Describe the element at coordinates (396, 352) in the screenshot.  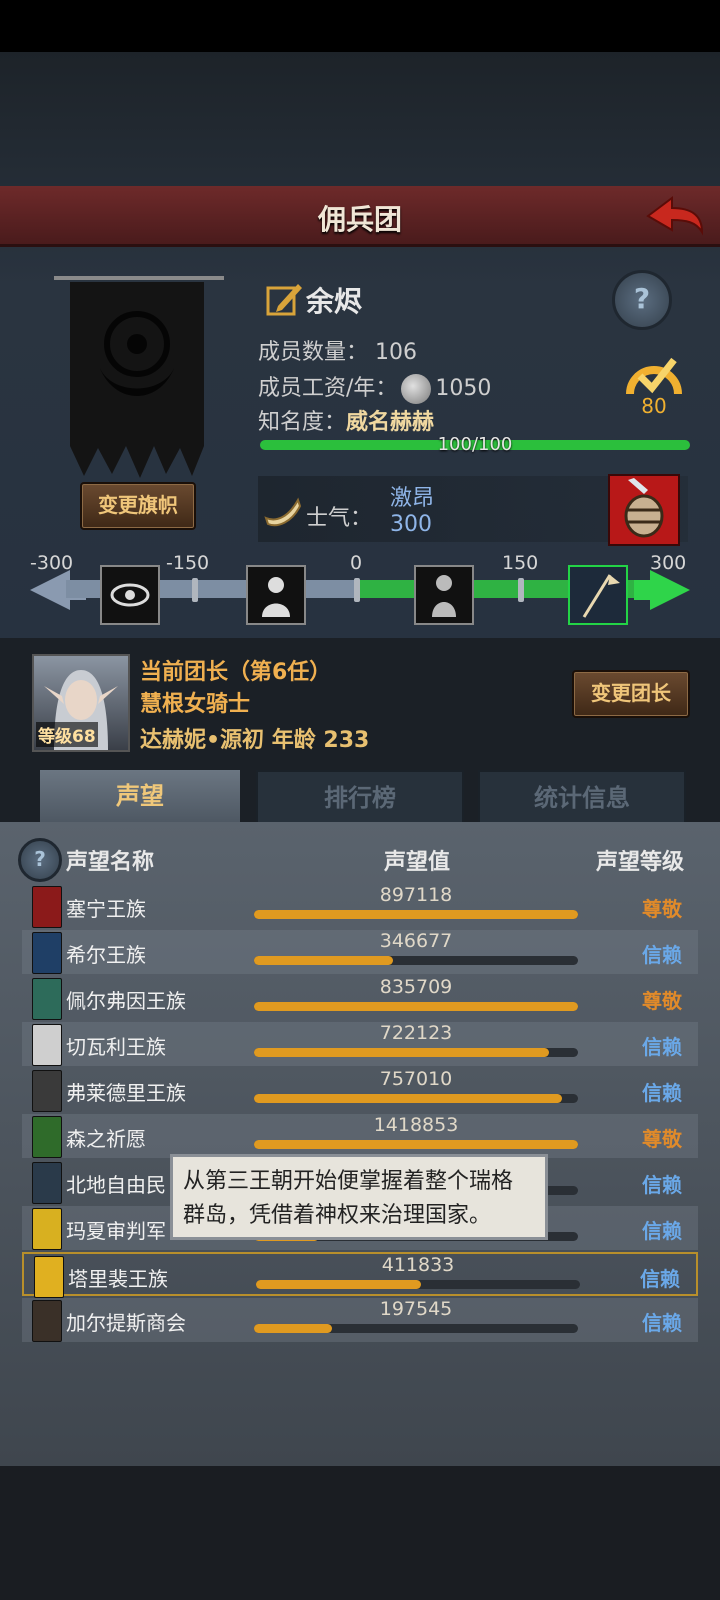
I see `members-value: 106` at that location.